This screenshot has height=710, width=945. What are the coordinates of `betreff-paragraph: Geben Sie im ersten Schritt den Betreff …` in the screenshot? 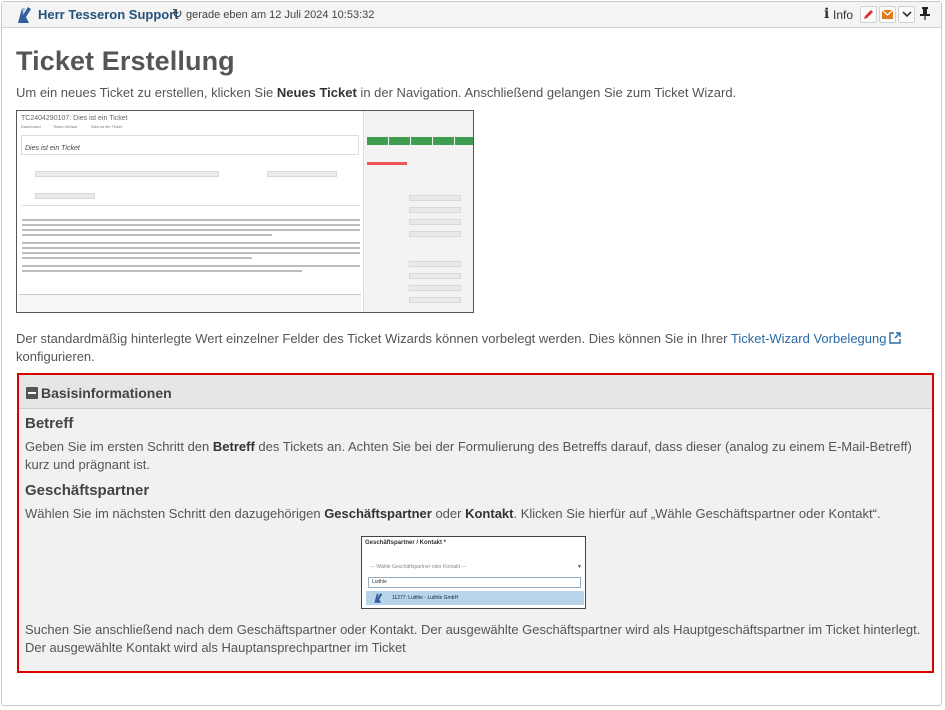 It's located at (468, 446).